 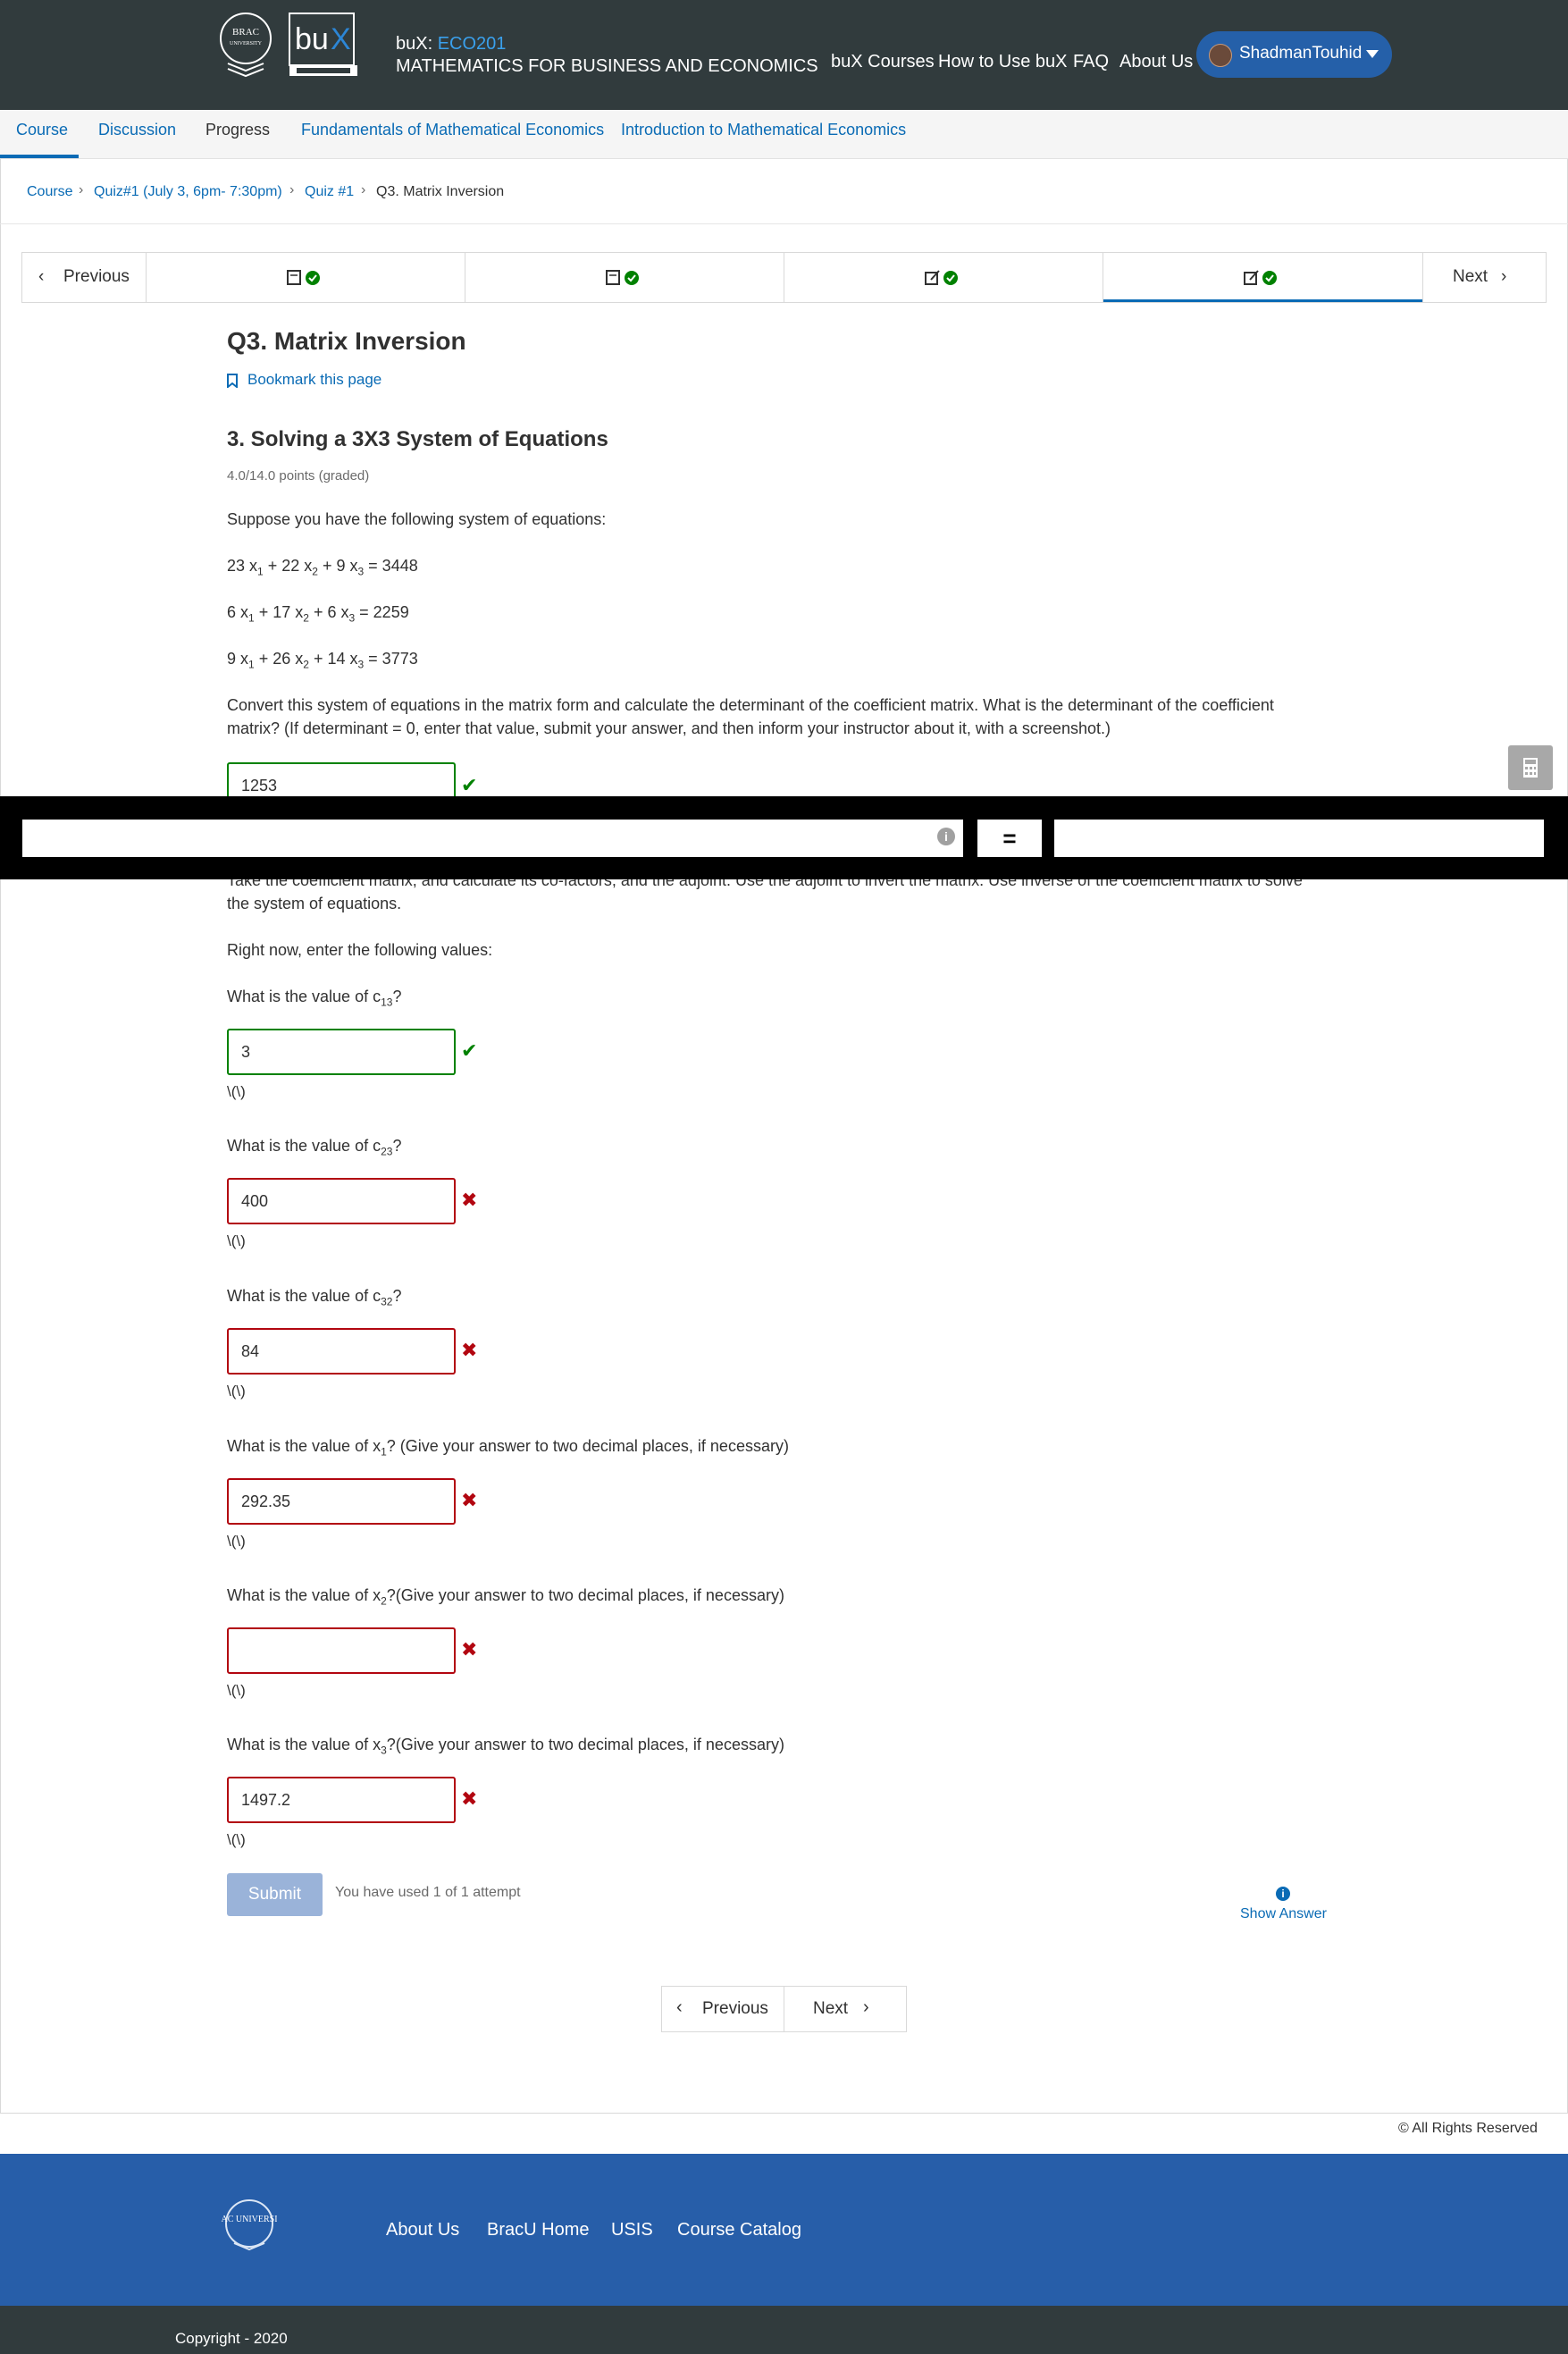 What do you see at coordinates (341, 1501) in the screenshot?
I see `x1-answer-input: 292.35` at bounding box center [341, 1501].